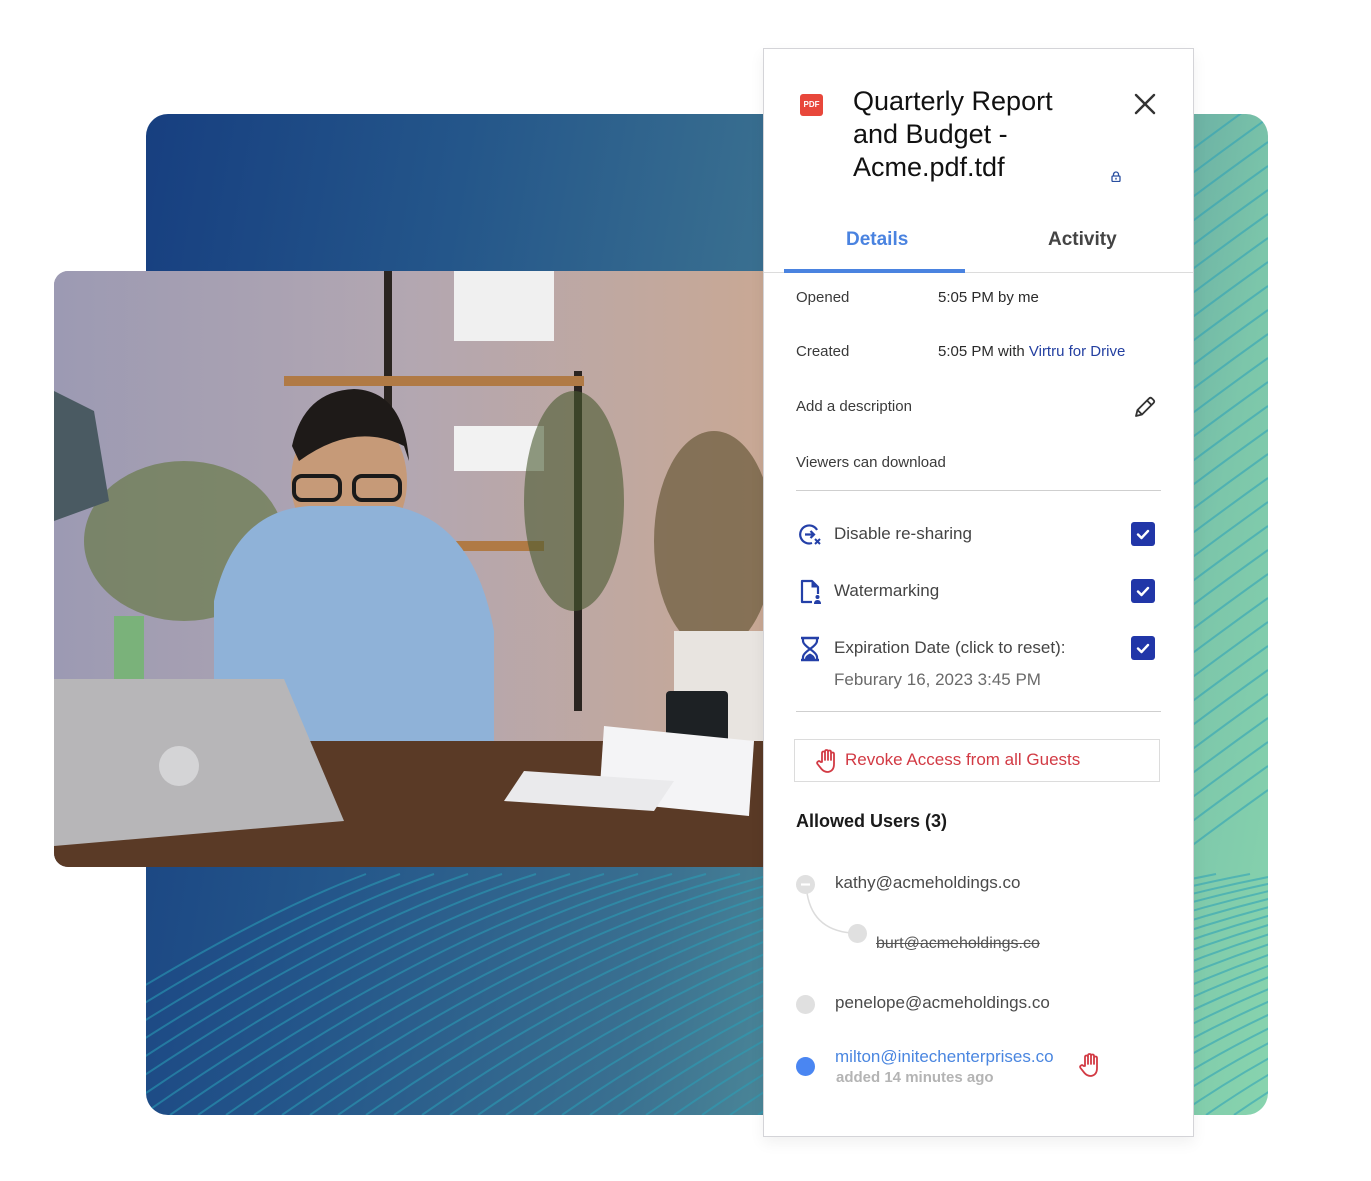 The image size is (1371, 1181). Describe the element at coordinates (903, 533) in the screenshot. I see `option-label: Disable re-sharing` at that location.